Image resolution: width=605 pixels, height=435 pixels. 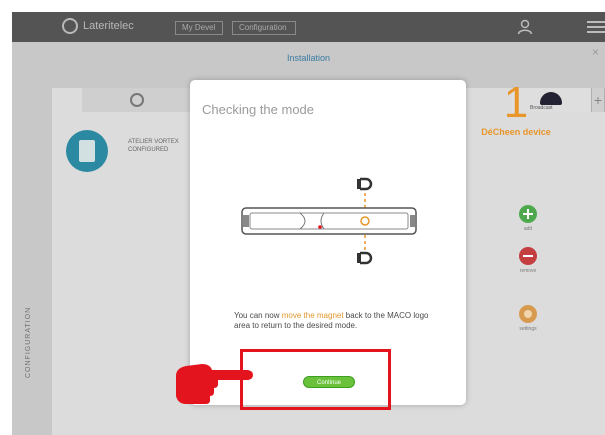 I want to click on brand: Lateritelec, so click(x=98, y=26).